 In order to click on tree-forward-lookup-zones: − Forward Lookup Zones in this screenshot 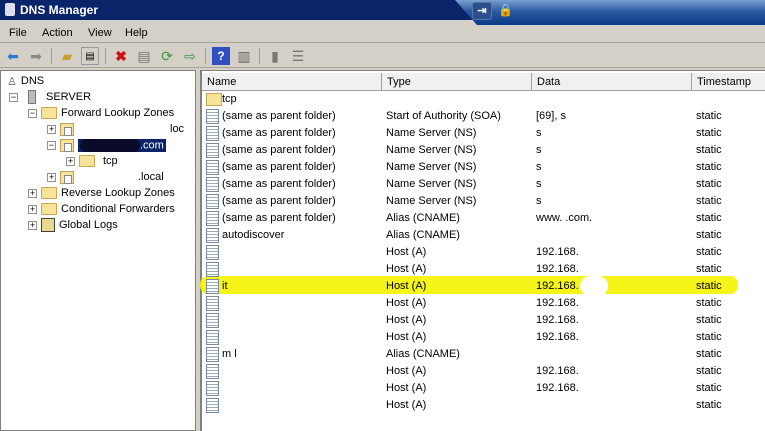, I will do `click(101, 113)`.